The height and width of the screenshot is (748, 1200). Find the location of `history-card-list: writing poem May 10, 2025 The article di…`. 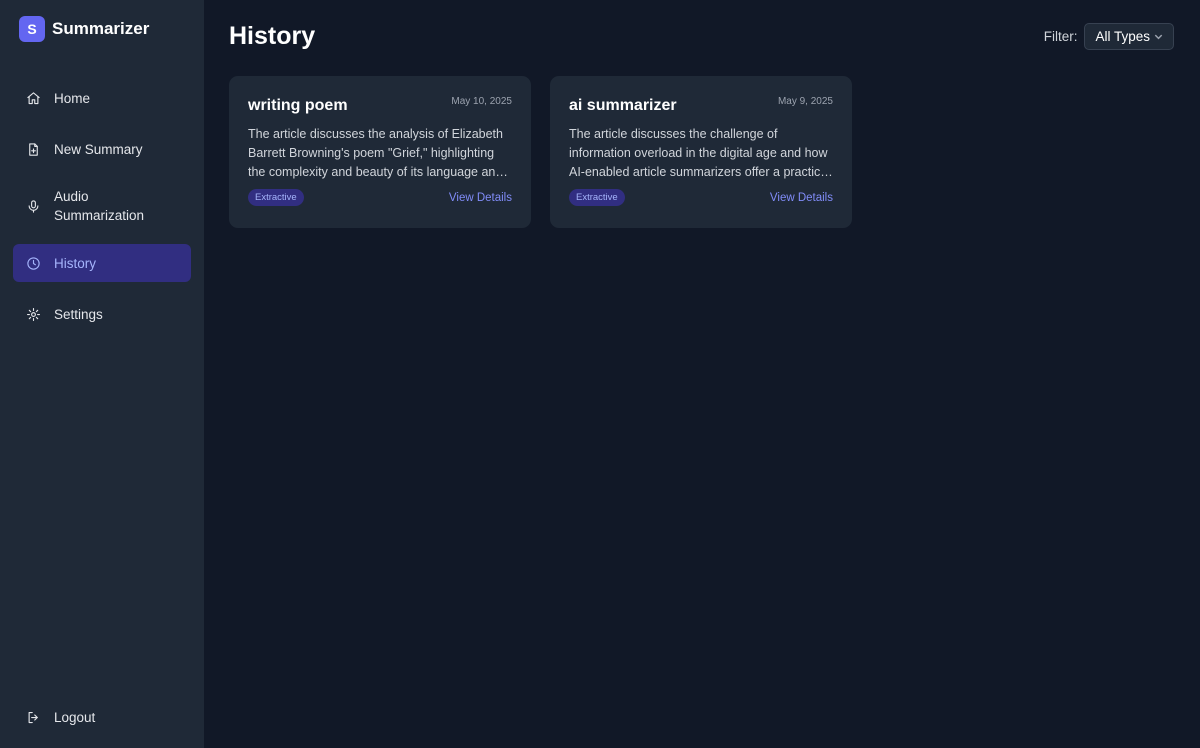

history-card-list: writing poem May 10, 2025 The article di… is located at coordinates (540, 152).